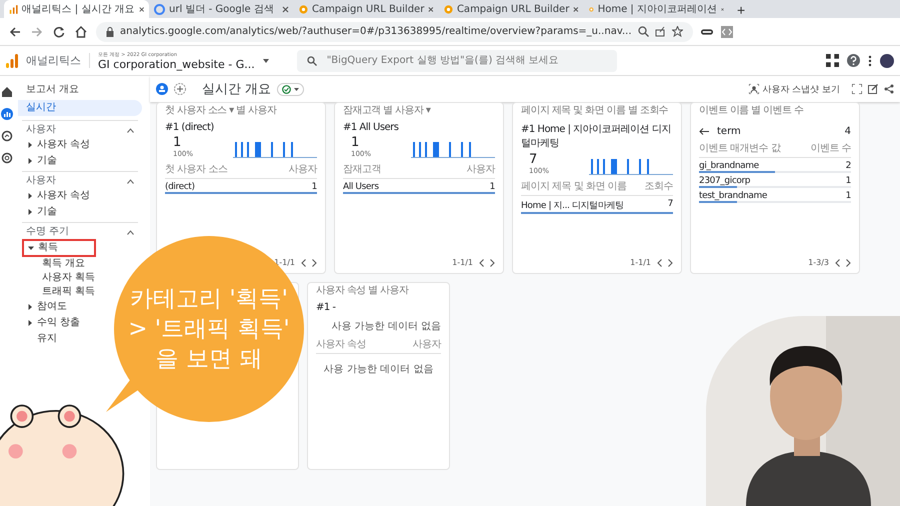 The width and height of the screenshot is (900, 506). Describe the element at coordinates (221, 110) in the screenshot. I see `card-title: 첫 사용자 소스 ▾ 별 사용자` at that location.